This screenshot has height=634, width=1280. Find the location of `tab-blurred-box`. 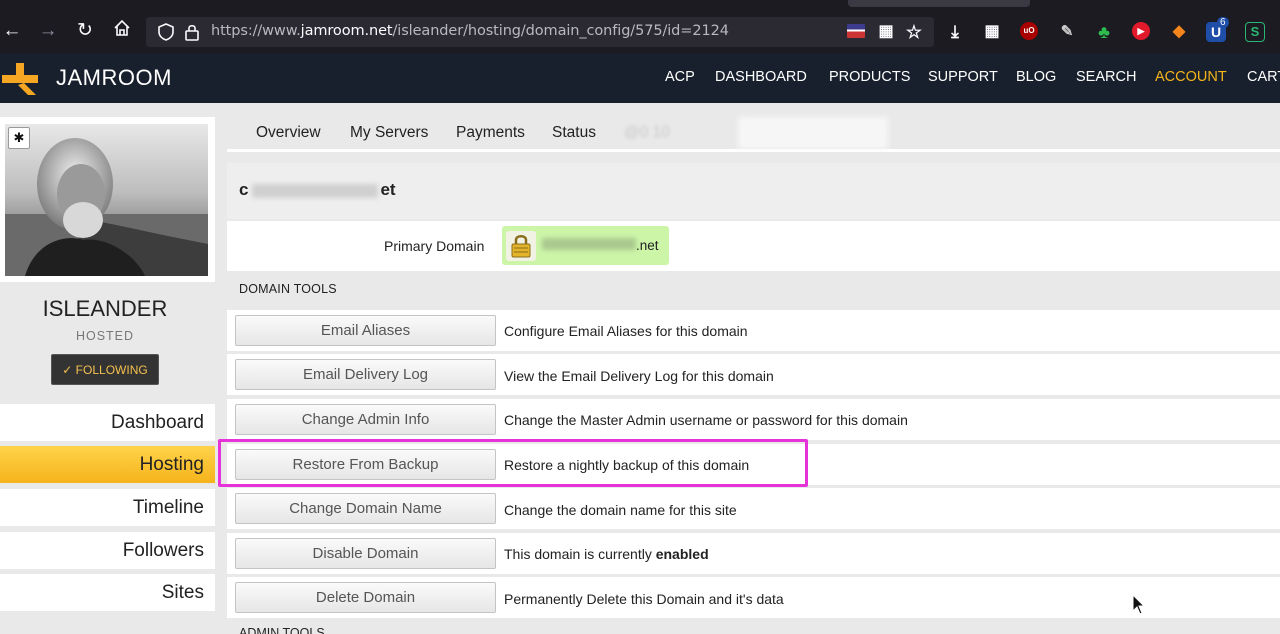

tab-blurred-box is located at coordinates (813, 133).